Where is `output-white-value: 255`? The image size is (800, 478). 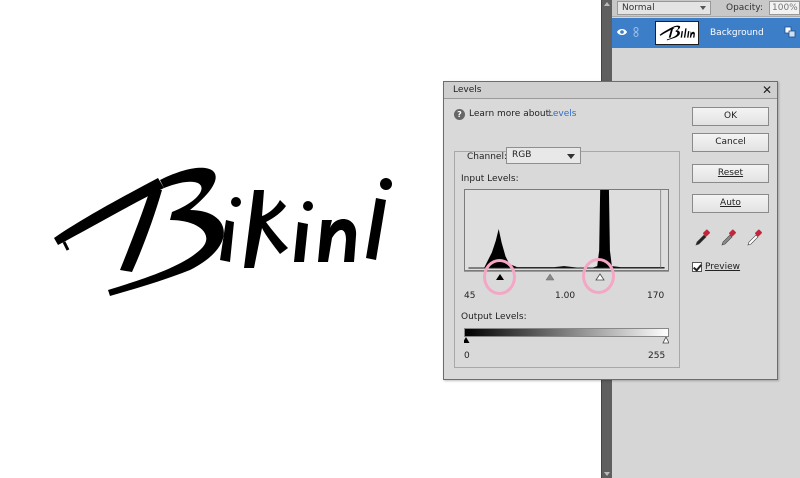
output-white-value: 255 is located at coordinates (656, 356).